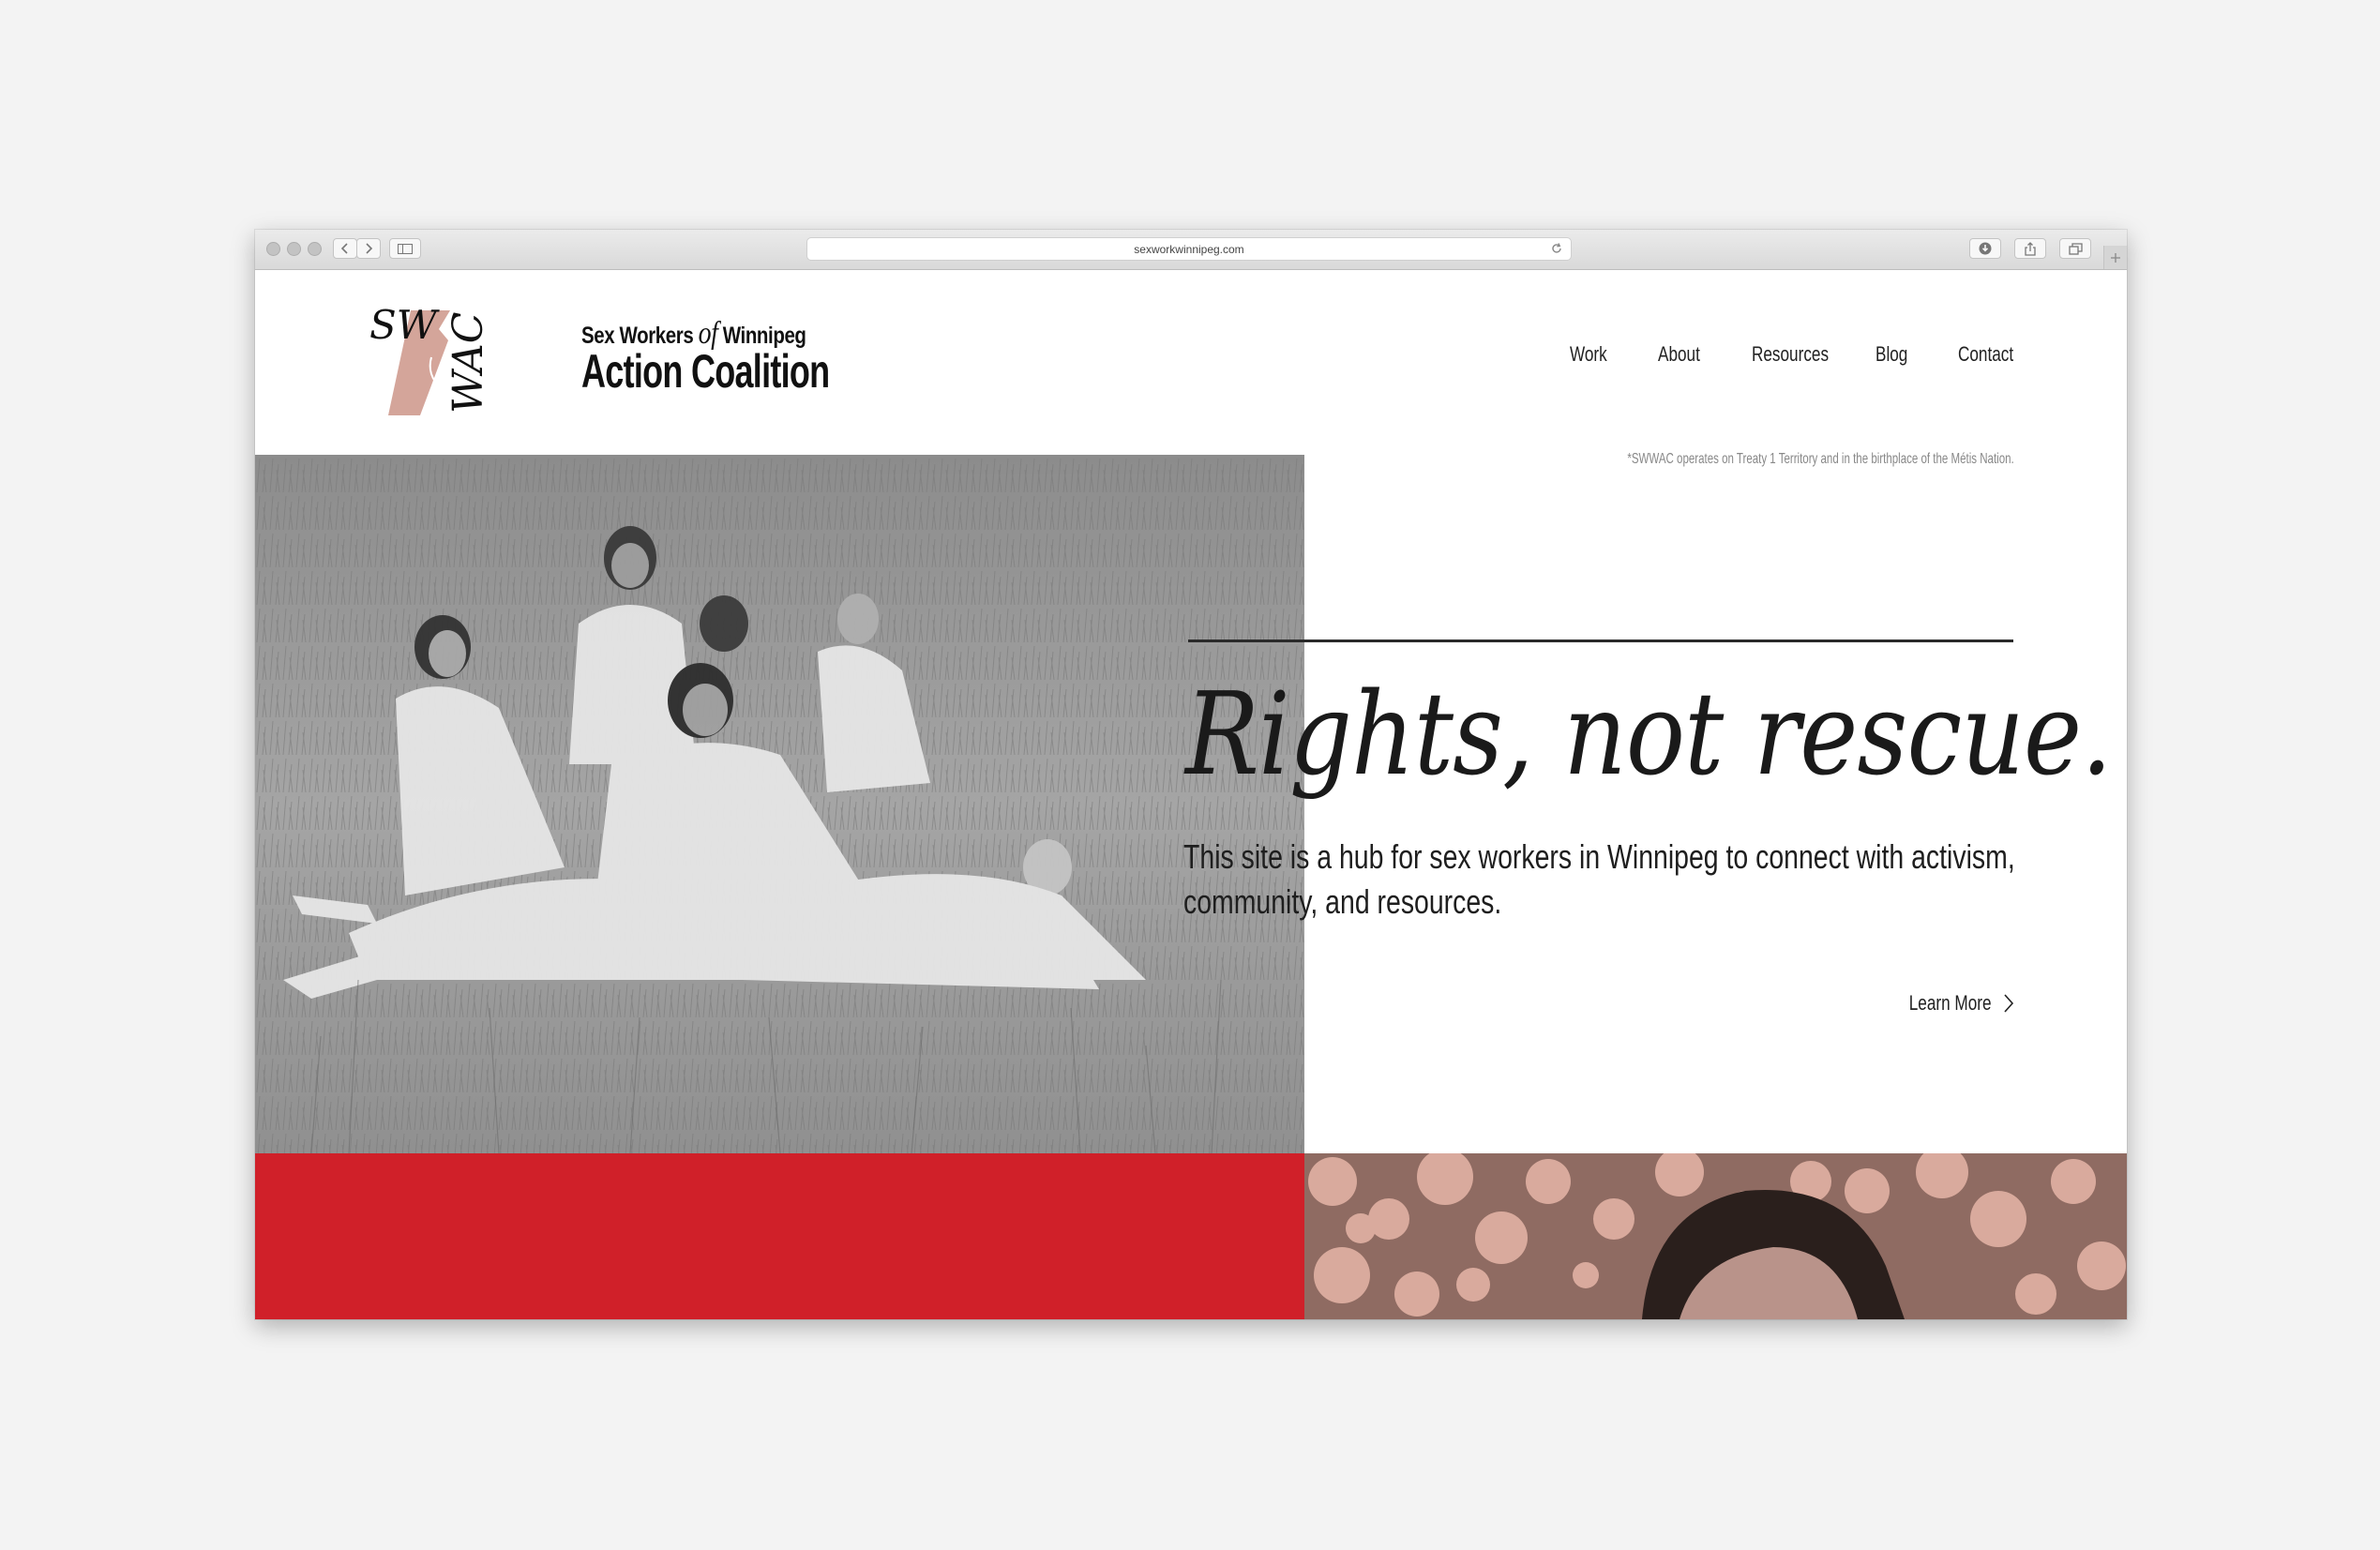 This screenshot has height=1550, width=2380. I want to click on back-arrow-icon, so click(344, 248).